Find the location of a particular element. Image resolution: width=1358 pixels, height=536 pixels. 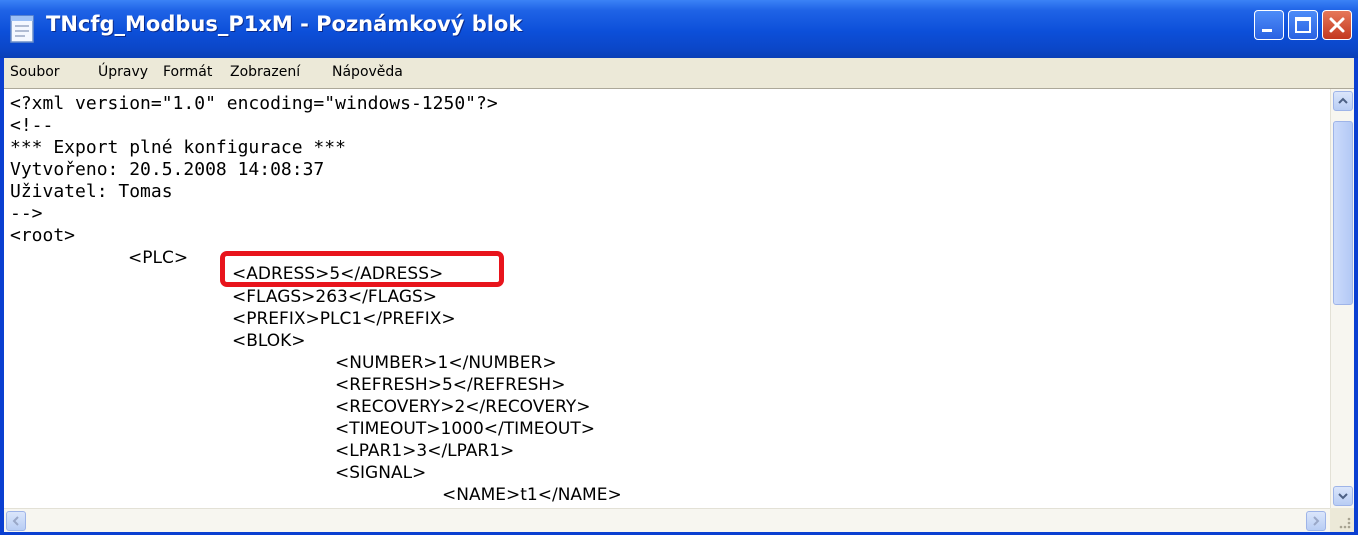

code-line: <FLAGS>263</FLAGS> is located at coordinates (335, 297).